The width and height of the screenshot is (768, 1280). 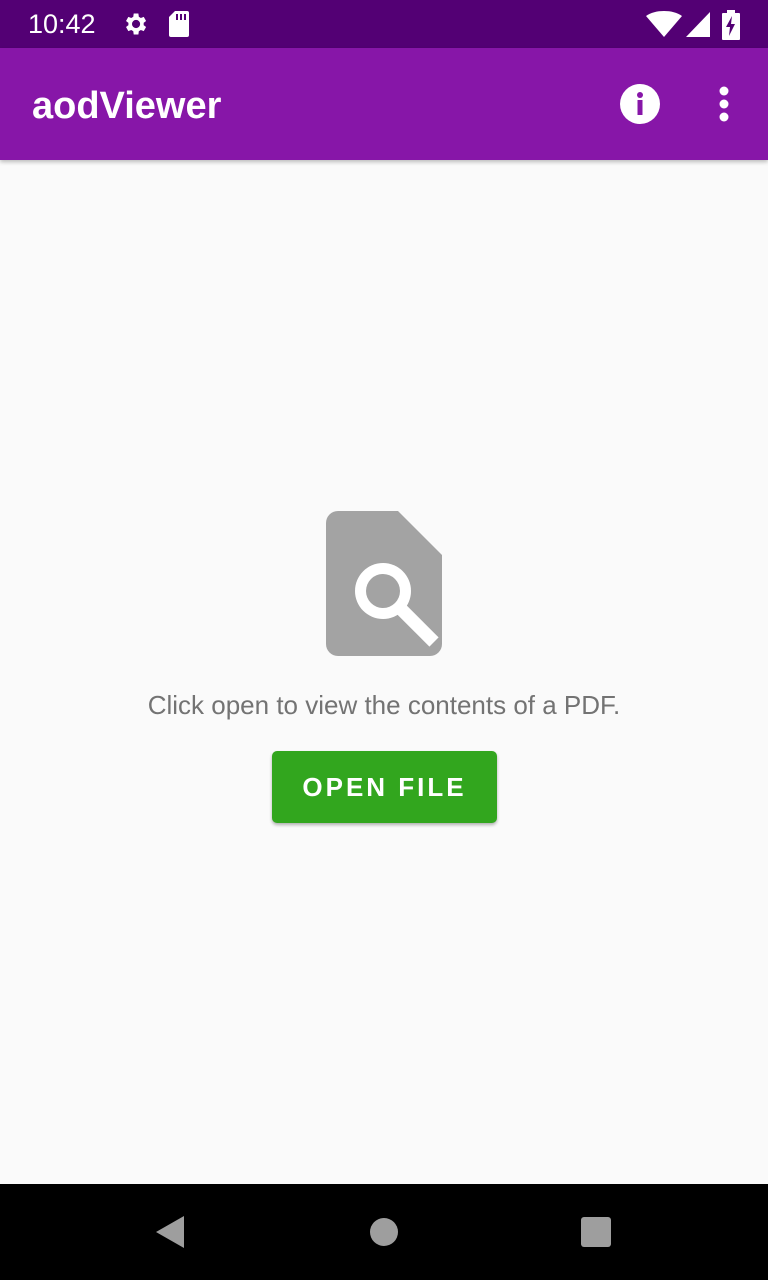 What do you see at coordinates (384, 104) in the screenshot?
I see `app-bar: aodViewer` at bounding box center [384, 104].